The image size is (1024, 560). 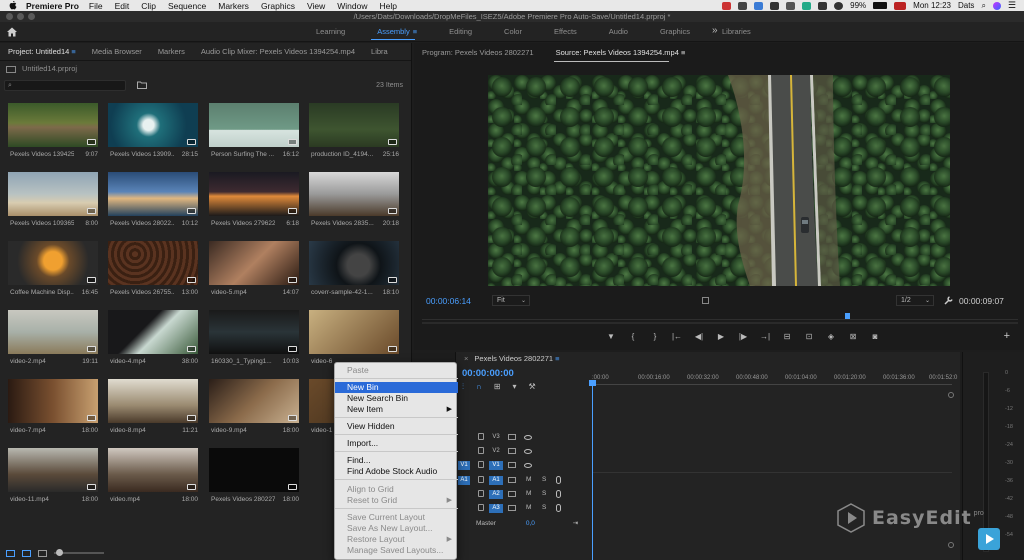 What do you see at coordinates (915, 300) in the screenshot?
I see `playback-resolution-select: 1/2 ⌄` at bounding box center [915, 300].